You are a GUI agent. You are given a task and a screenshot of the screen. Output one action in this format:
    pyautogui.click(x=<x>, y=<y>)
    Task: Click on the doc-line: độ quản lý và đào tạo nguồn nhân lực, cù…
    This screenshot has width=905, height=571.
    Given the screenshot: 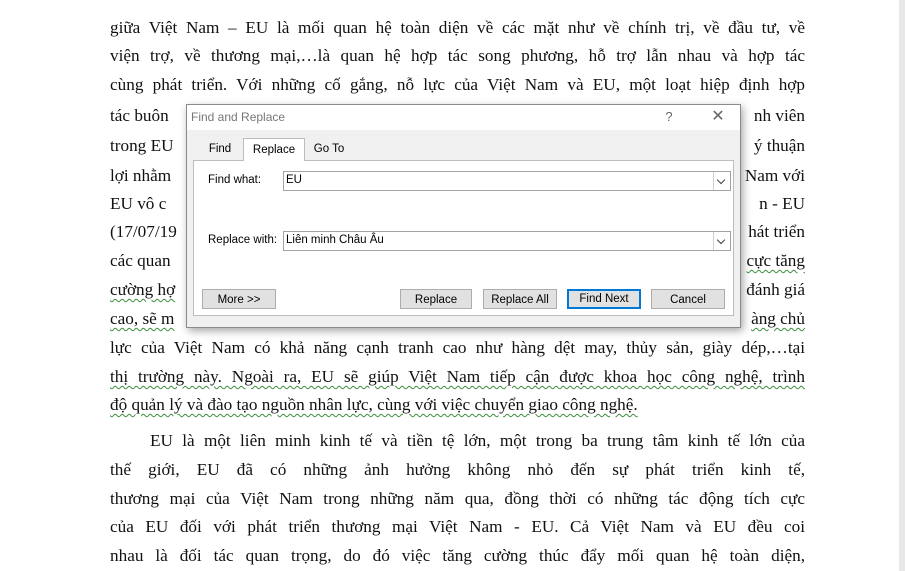 What is the action you would take?
    pyautogui.click(x=374, y=404)
    